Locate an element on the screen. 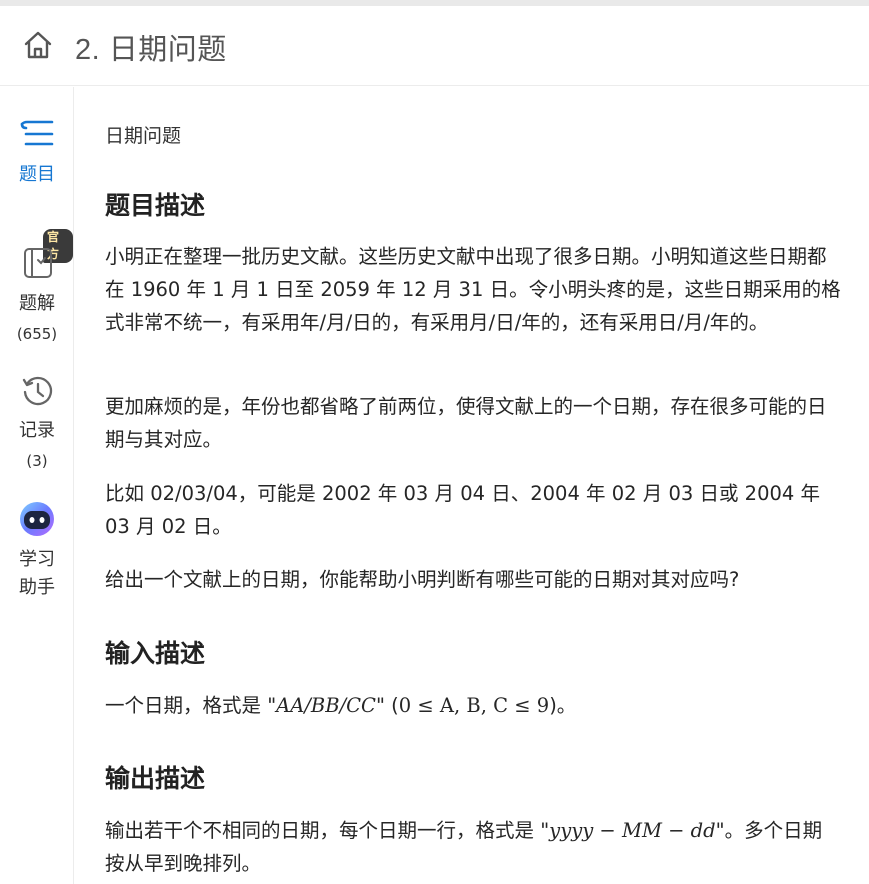 This screenshot has height=884, width=869. sidebar-item-assistant: 学习 助手 is located at coordinates (37, 551).